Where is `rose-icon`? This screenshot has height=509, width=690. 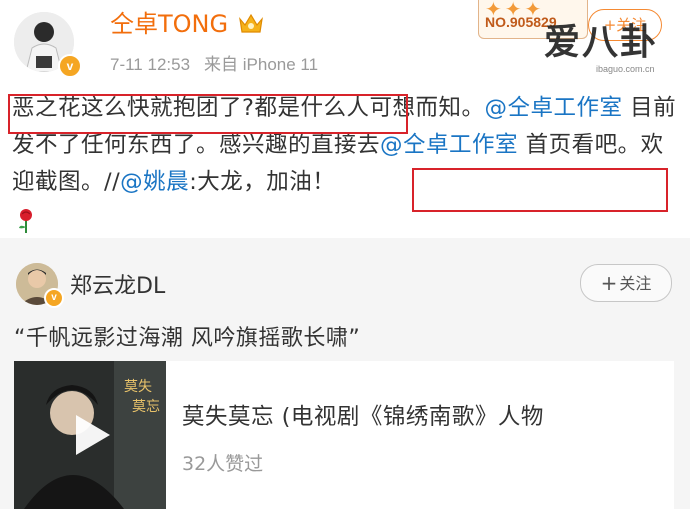
rose-icon is located at coordinates (25, 221).